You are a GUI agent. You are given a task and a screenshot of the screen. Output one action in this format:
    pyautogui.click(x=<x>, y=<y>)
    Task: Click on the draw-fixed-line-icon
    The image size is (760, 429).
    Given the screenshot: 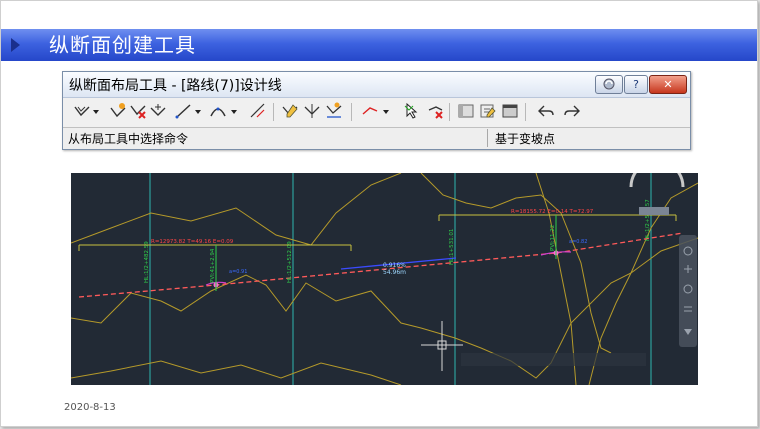 What is the action you would take?
    pyautogui.click(x=184, y=111)
    